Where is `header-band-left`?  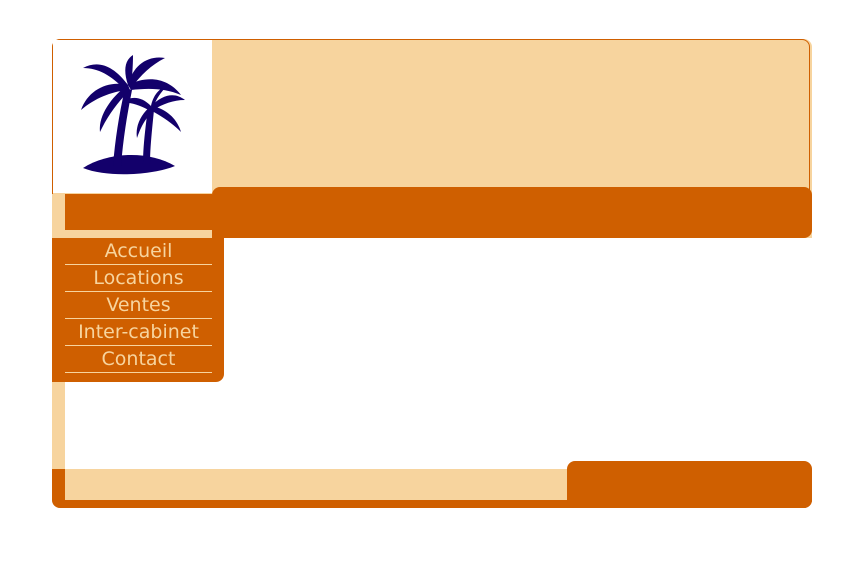 header-band-left is located at coordinates (132, 212).